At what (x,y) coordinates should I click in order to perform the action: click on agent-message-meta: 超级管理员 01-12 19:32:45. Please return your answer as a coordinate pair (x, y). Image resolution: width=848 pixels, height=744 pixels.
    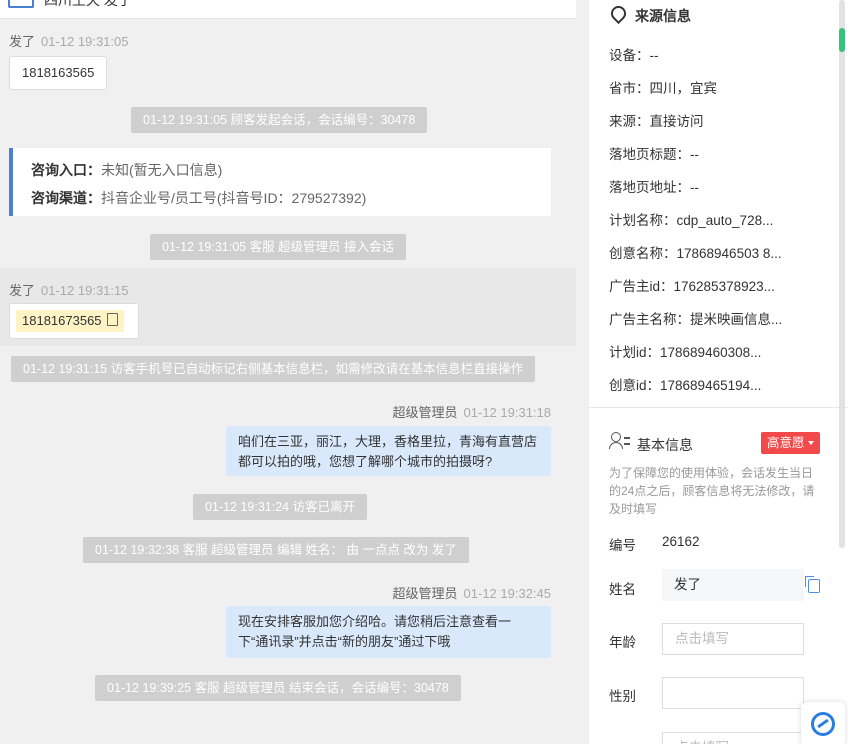
    Looking at the image, I should click on (472, 592).